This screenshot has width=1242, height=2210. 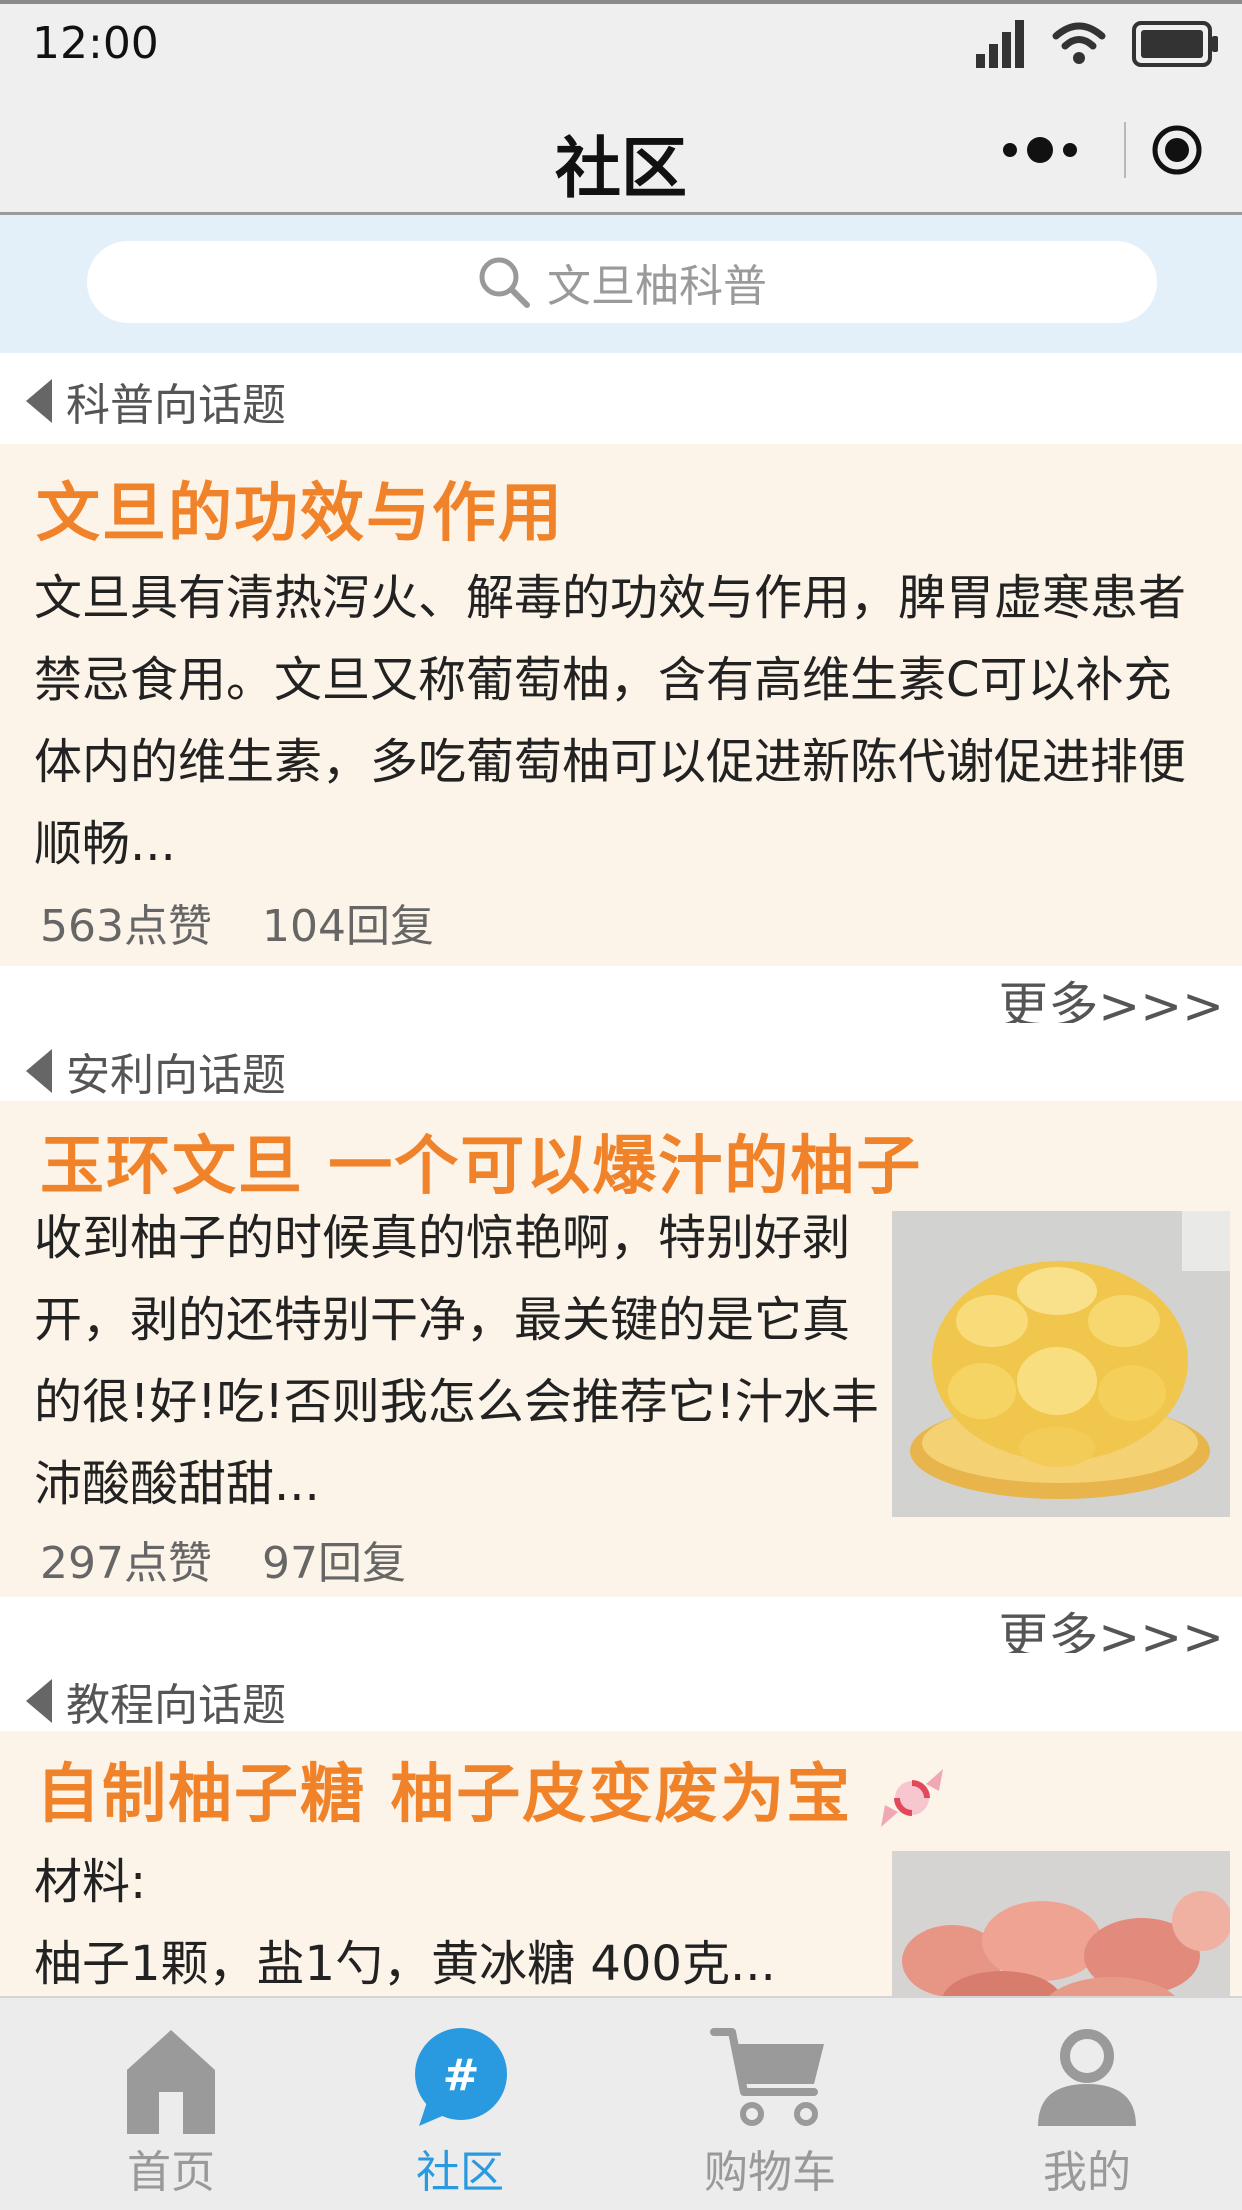 What do you see at coordinates (621, 397) in the screenshot?
I see `section-header-science: 科普向话题` at bounding box center [621, 397].